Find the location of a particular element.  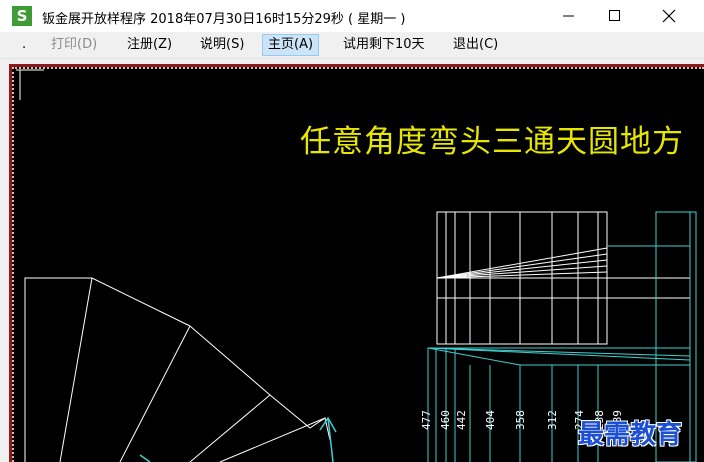

watermark: 最需教育 is located at coordinates (630, 435).